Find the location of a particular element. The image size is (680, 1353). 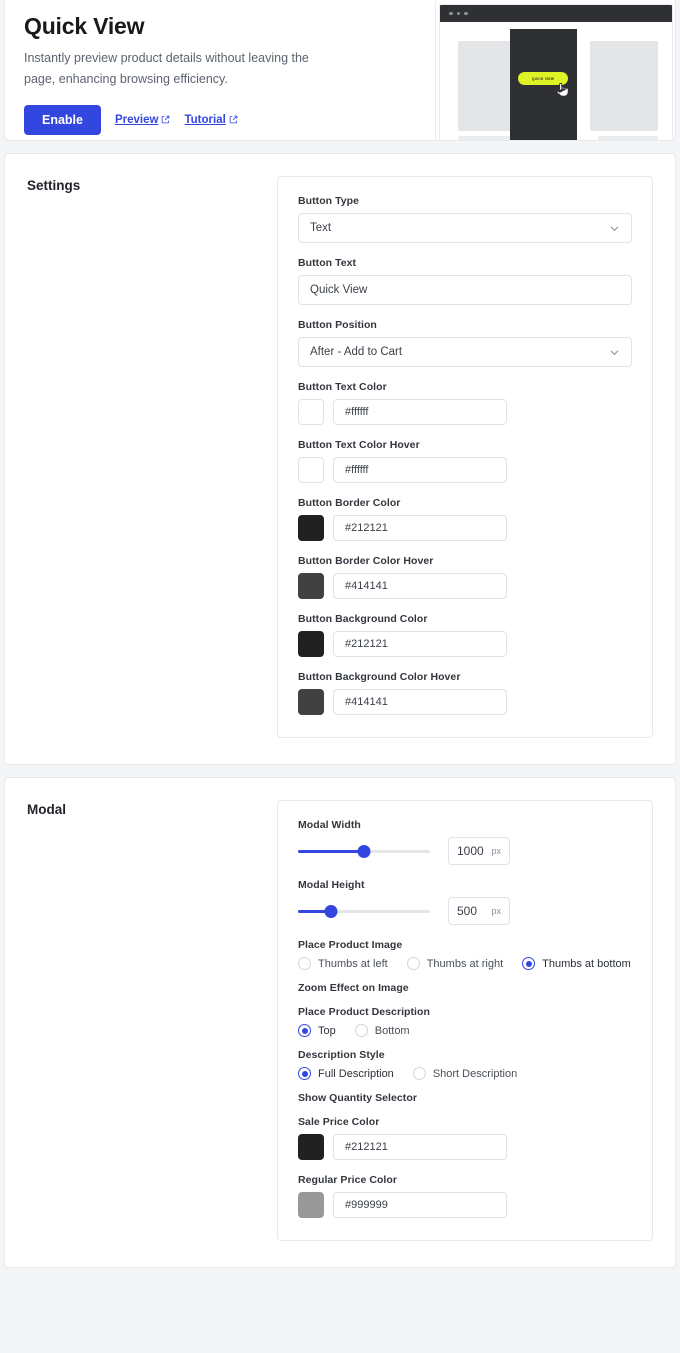

field-show-quantity-selector: Show Quantity Selector is located at coordinates (458, 1107).